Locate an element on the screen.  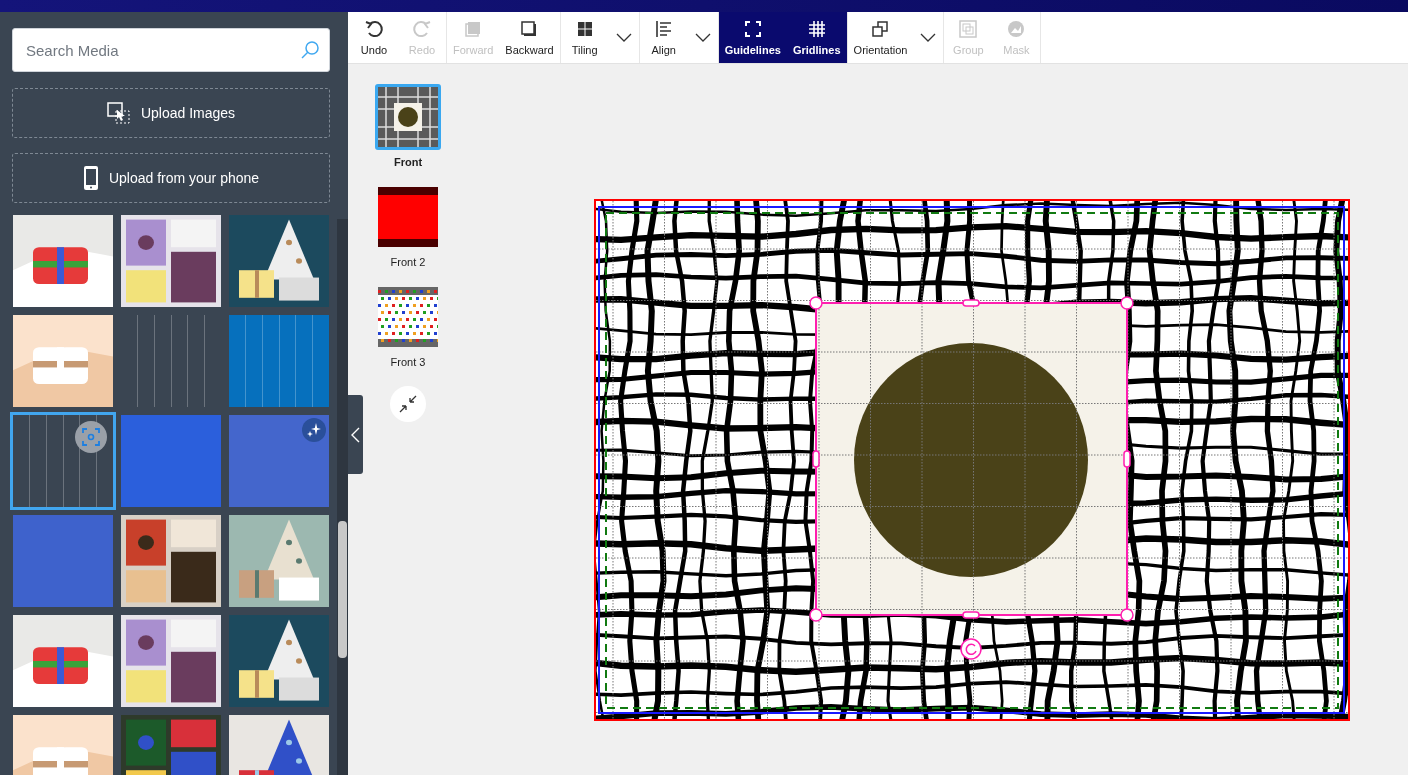
collapse-panel-button is located at coordinates (355, 434).